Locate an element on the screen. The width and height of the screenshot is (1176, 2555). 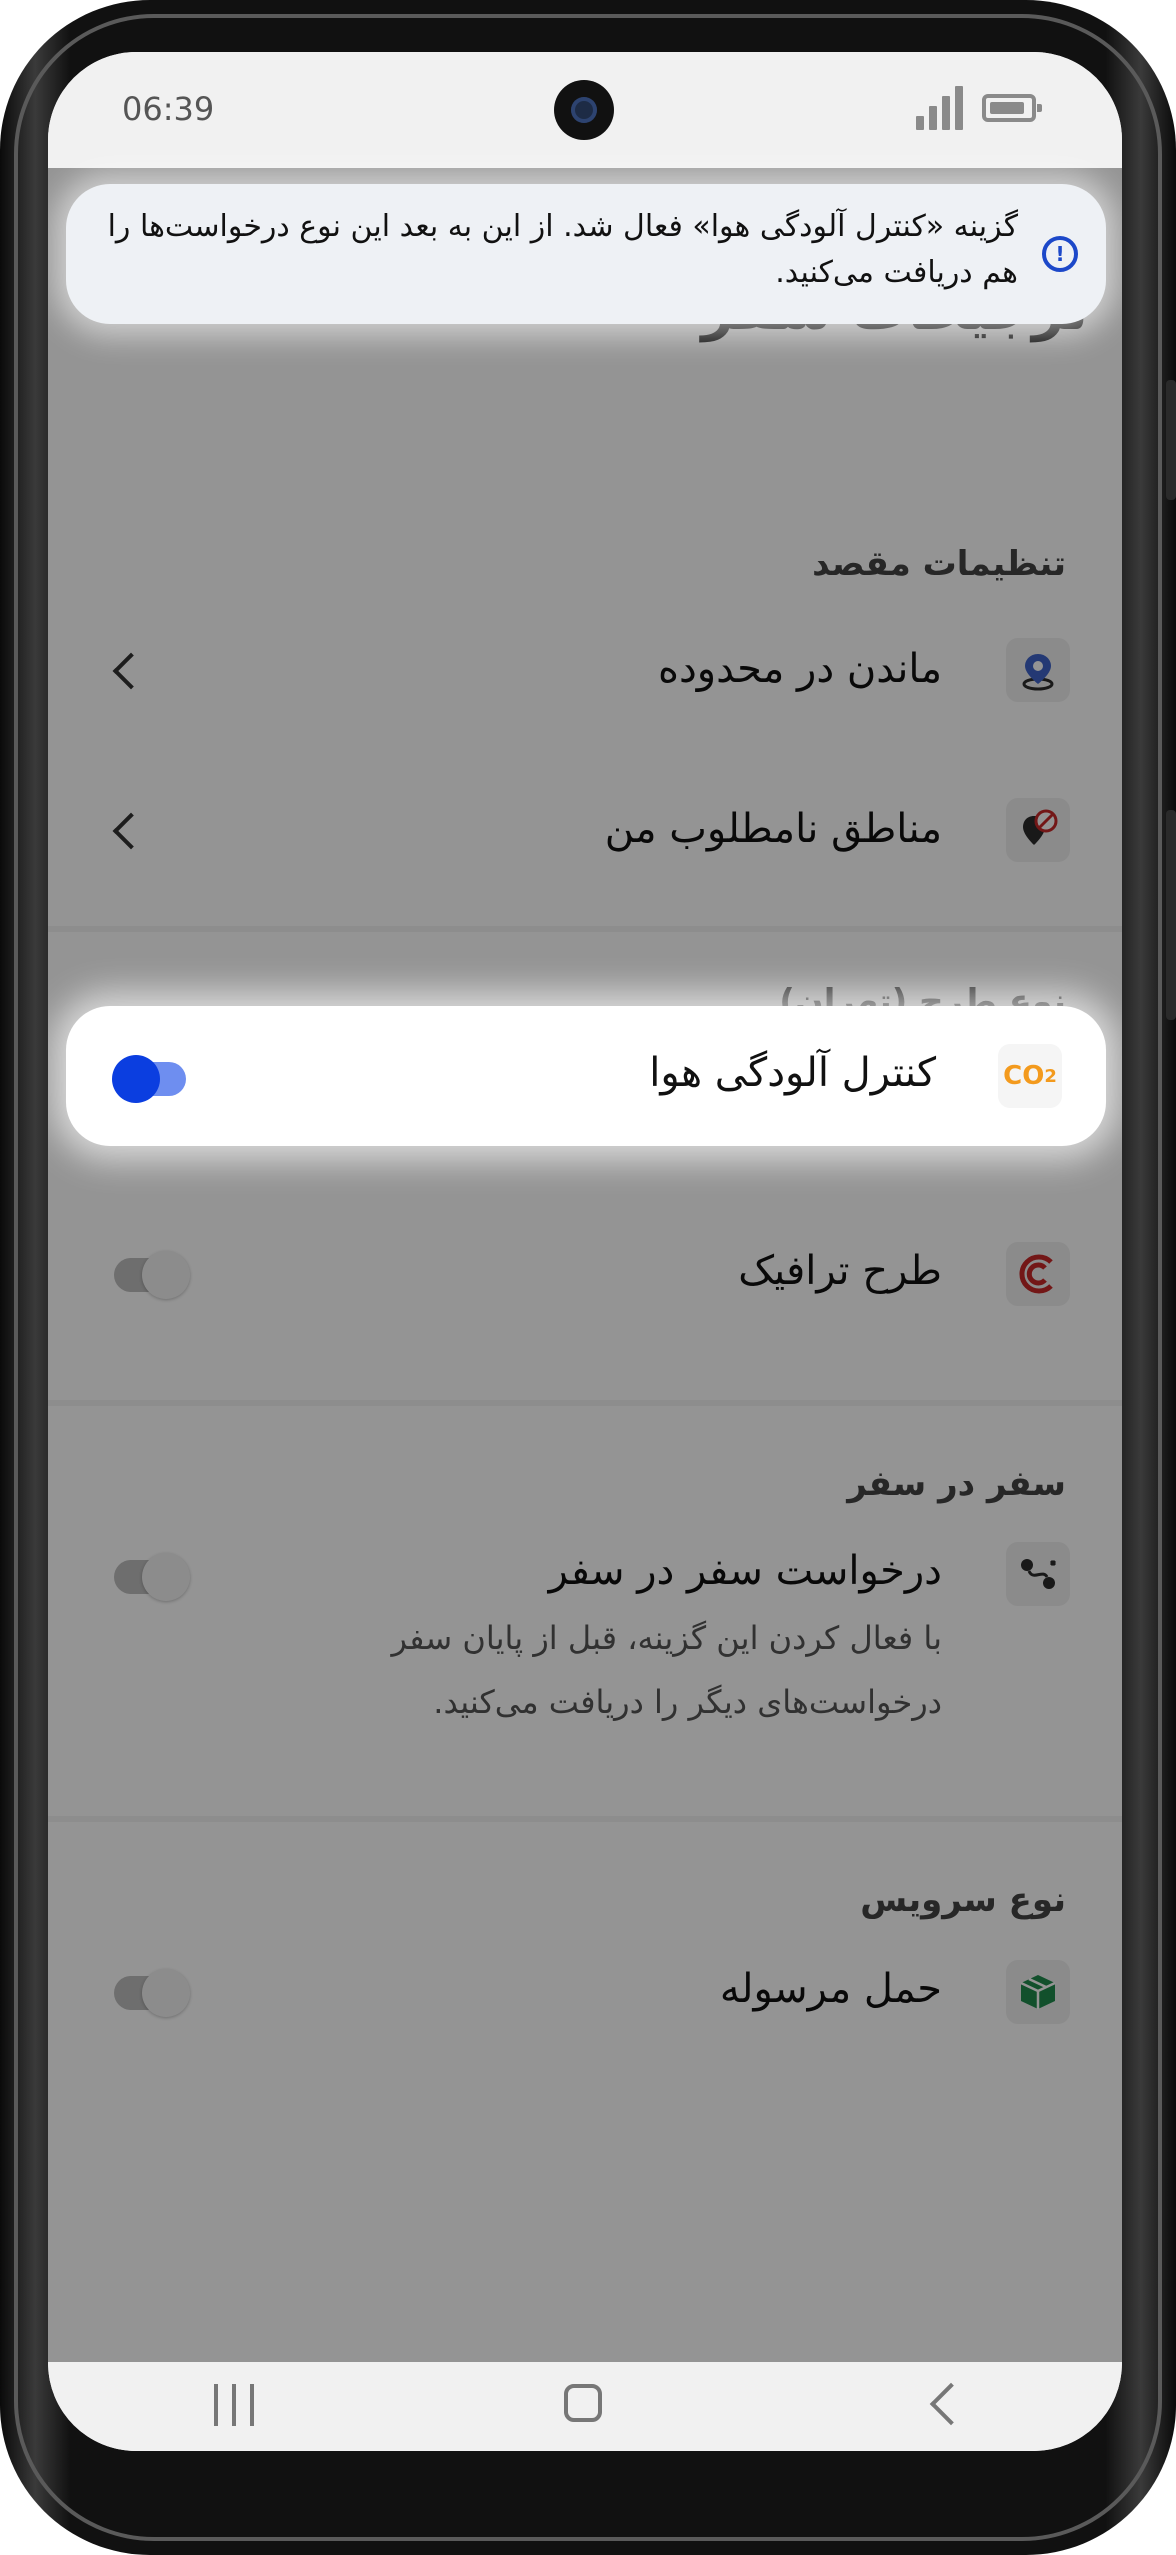
navigation-bar is located at coordinates (585, 2406).